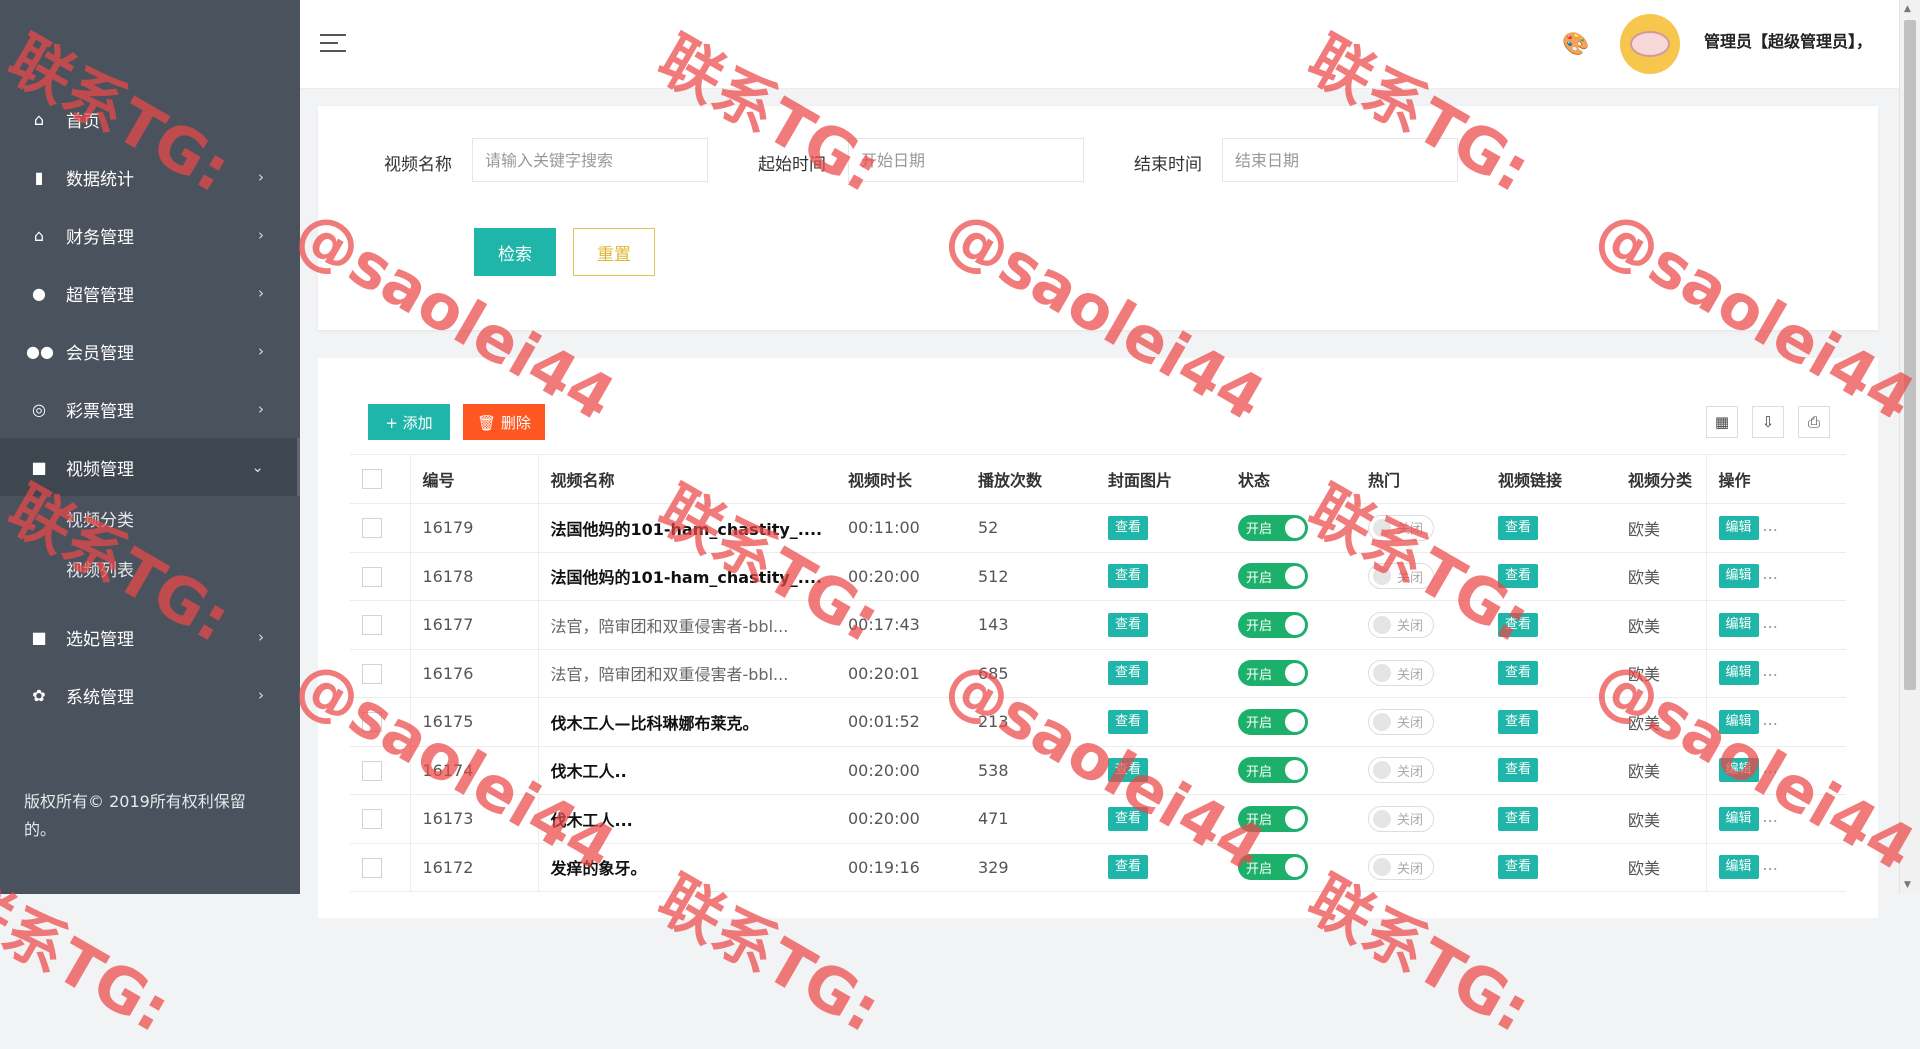 Image resolution: width=1920 pixels, height=1049 pixels. Describe the element at coordinates (1907, 9) in the screenshot. I see `scroll-up-arrow-icon: ▲` at that location.